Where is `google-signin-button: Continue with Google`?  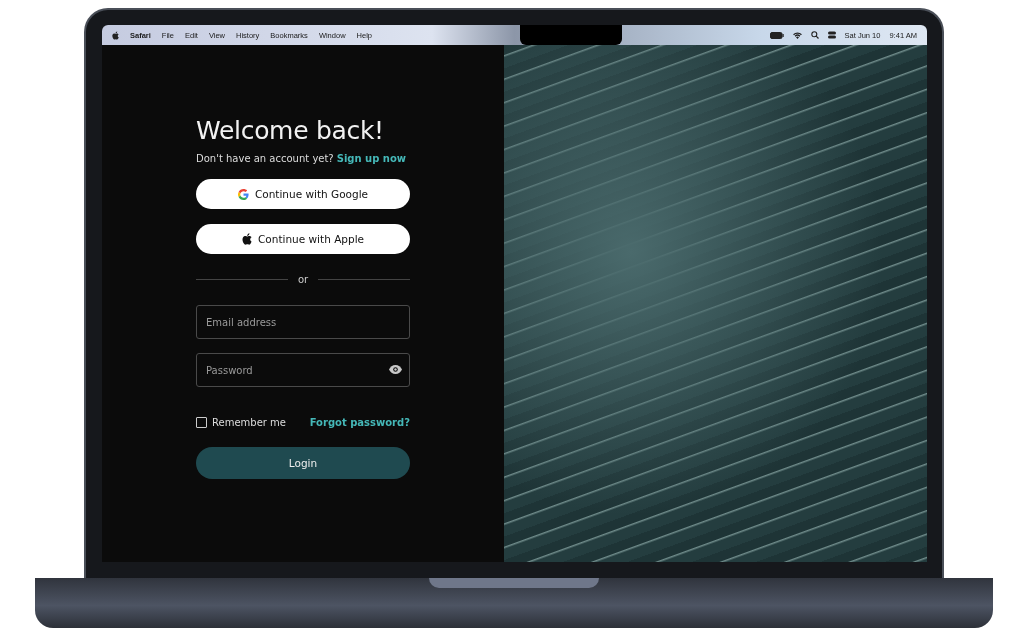 google-signin-button: Continue with Google is located at coordinates (303, 194).